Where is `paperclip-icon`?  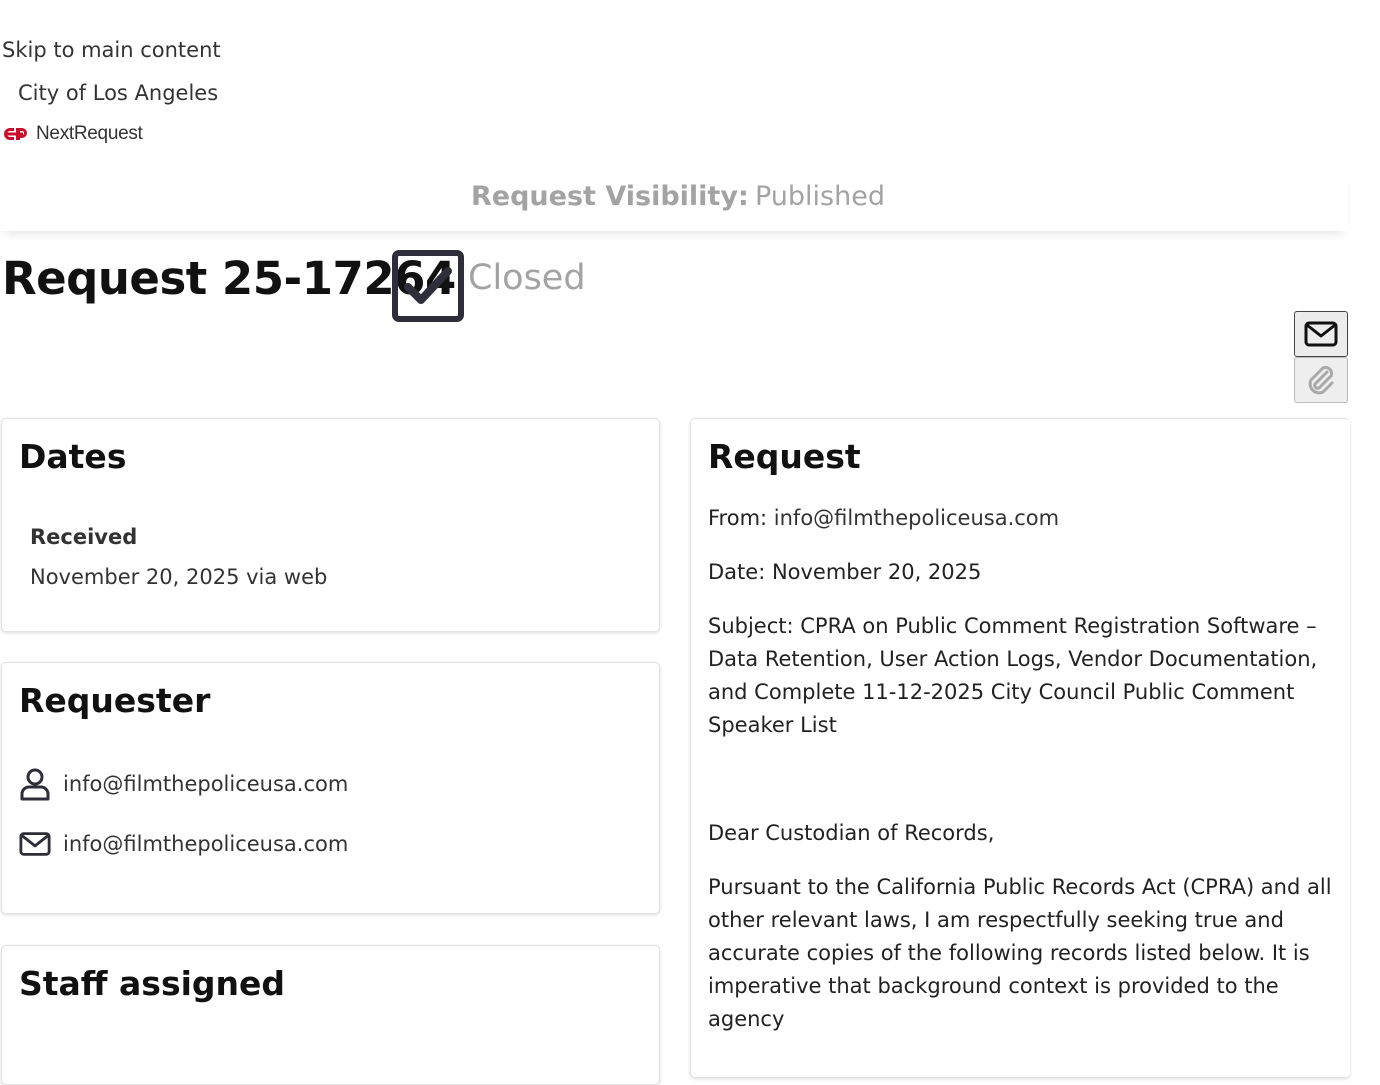 paperclip-icon is located at coordinates (1321, 380).